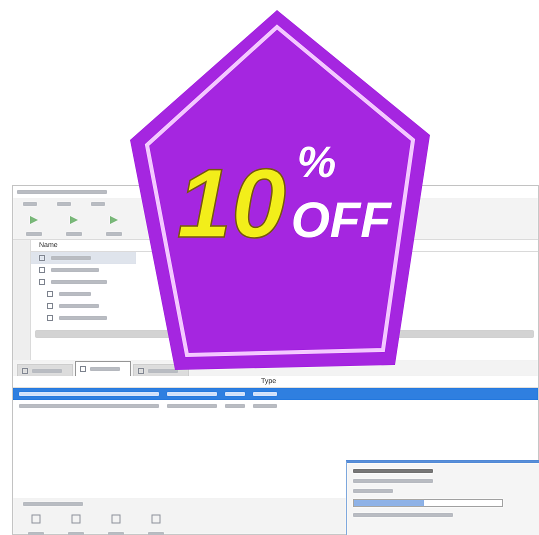  I want to click on off-label: OFF, so click(341, 220).